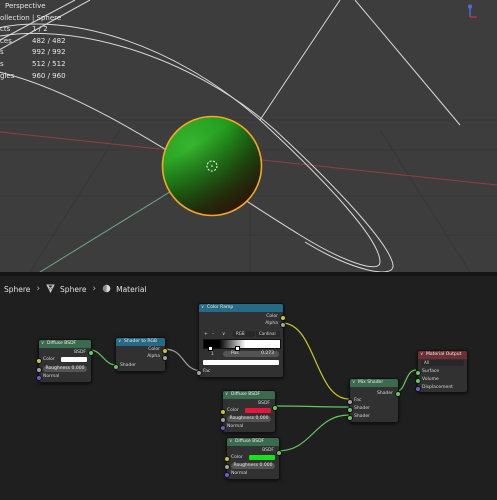  Describe the element at coordinates (418, 381) in the screenshot. I see `socket-volume-in` at that location.